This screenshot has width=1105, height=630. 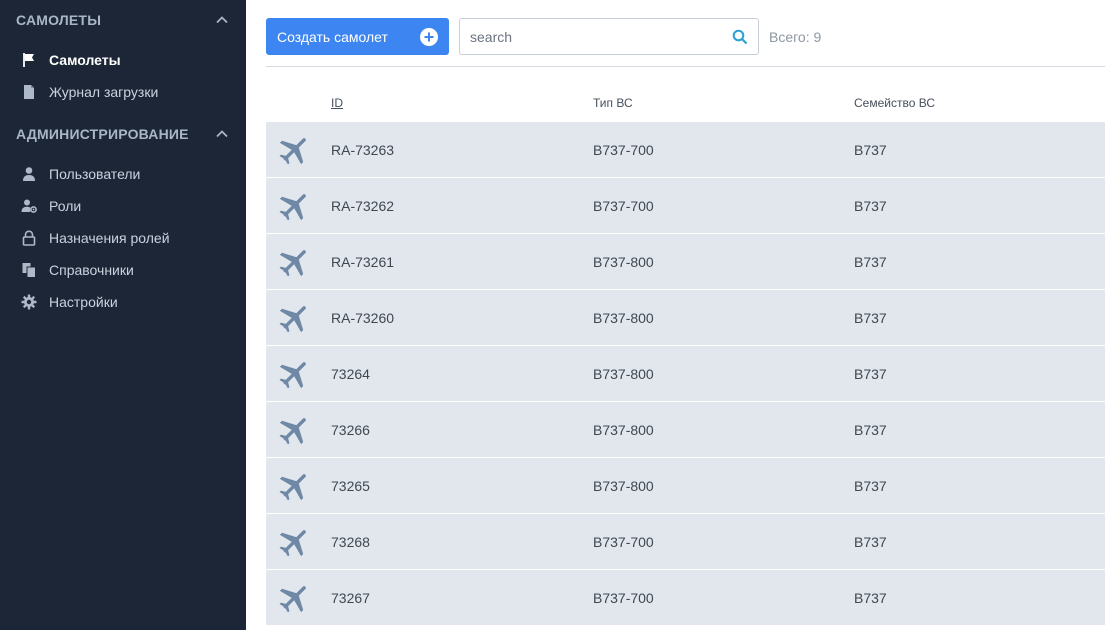 What do you see at coordinates (123, 206) in the screenshot?
I see `sidebar-item-roles: Роли` at bounding box center [123, 206].